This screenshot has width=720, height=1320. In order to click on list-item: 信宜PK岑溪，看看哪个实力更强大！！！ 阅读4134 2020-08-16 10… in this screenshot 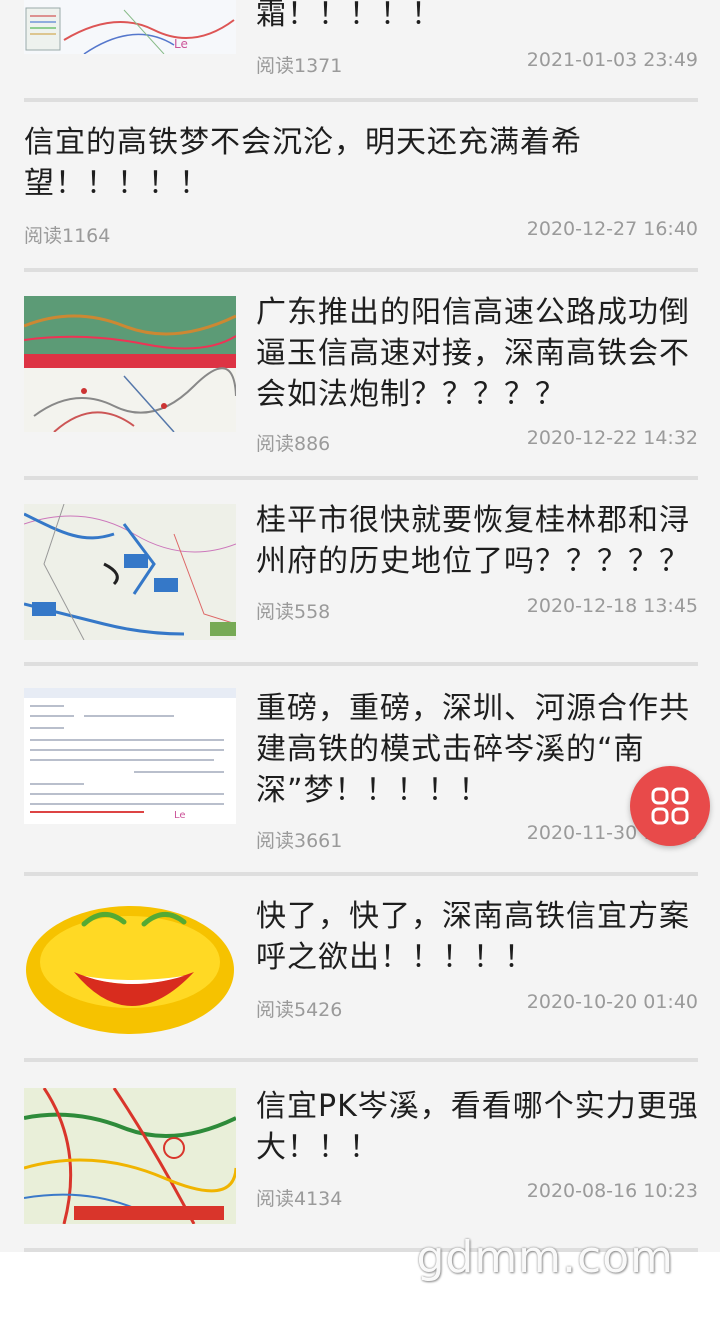, I will do `click(361, 1155)`.